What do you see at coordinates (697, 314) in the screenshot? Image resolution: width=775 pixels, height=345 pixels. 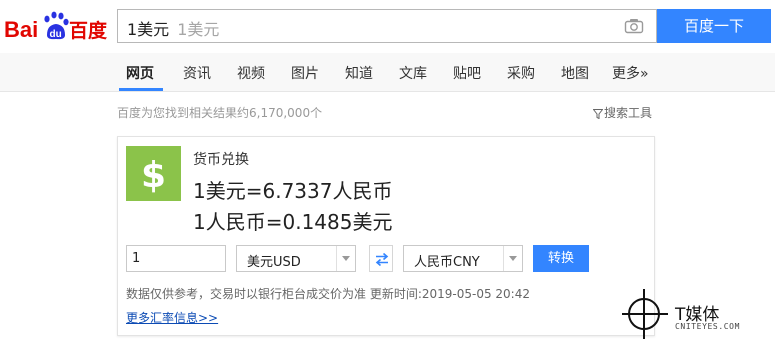 I see `watermark: T媒体 CNITEYES.COM` at bounding box center [697, 314].